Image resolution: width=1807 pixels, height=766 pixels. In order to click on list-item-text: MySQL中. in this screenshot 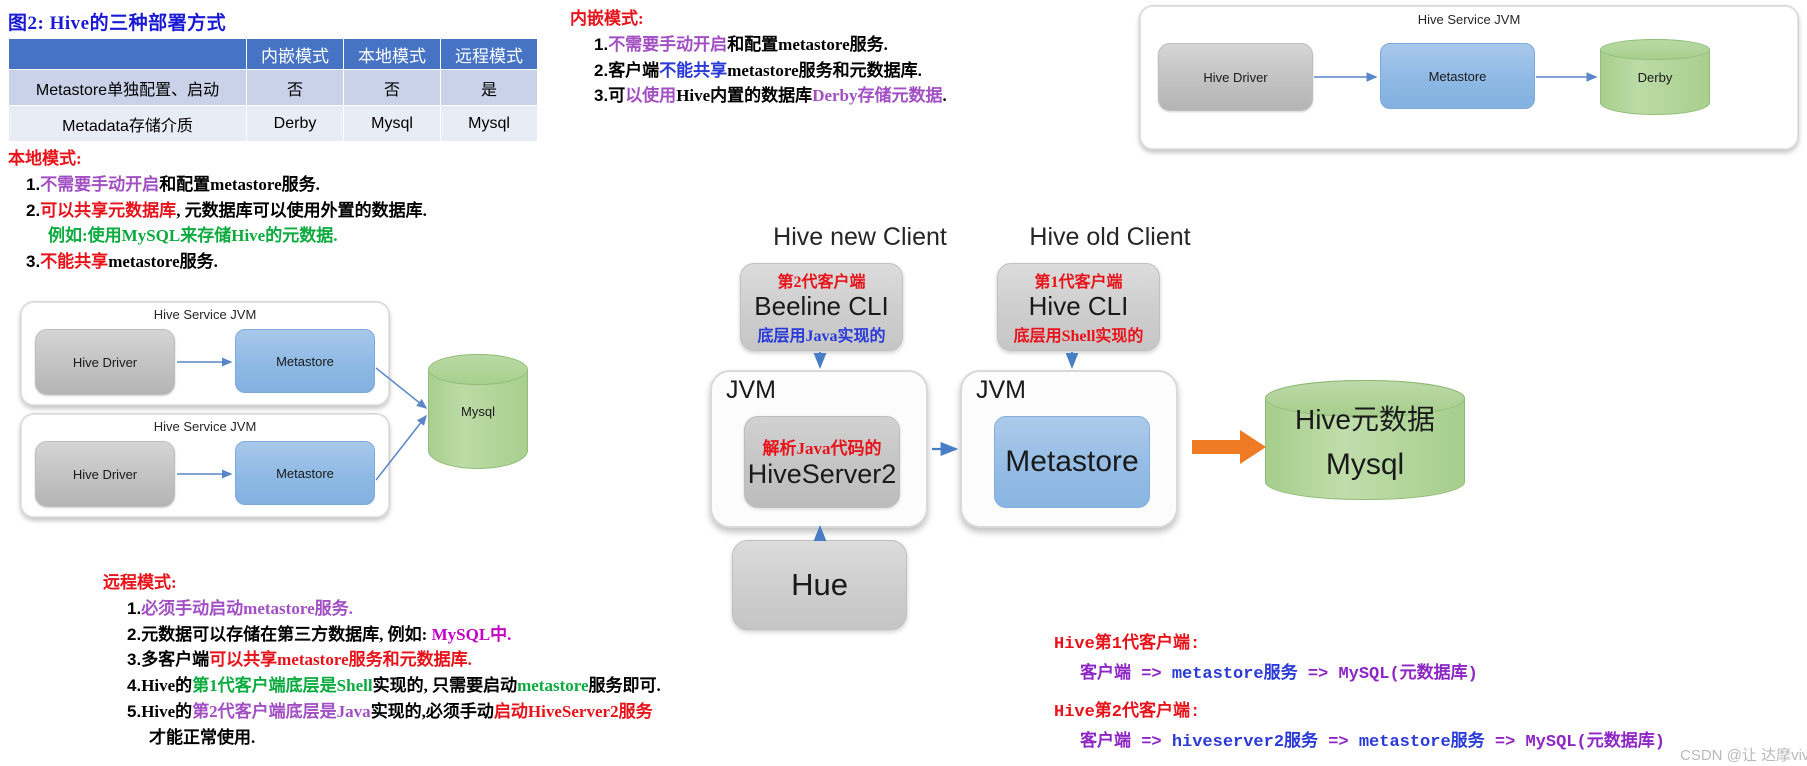, I will do `click(471, 634)`.